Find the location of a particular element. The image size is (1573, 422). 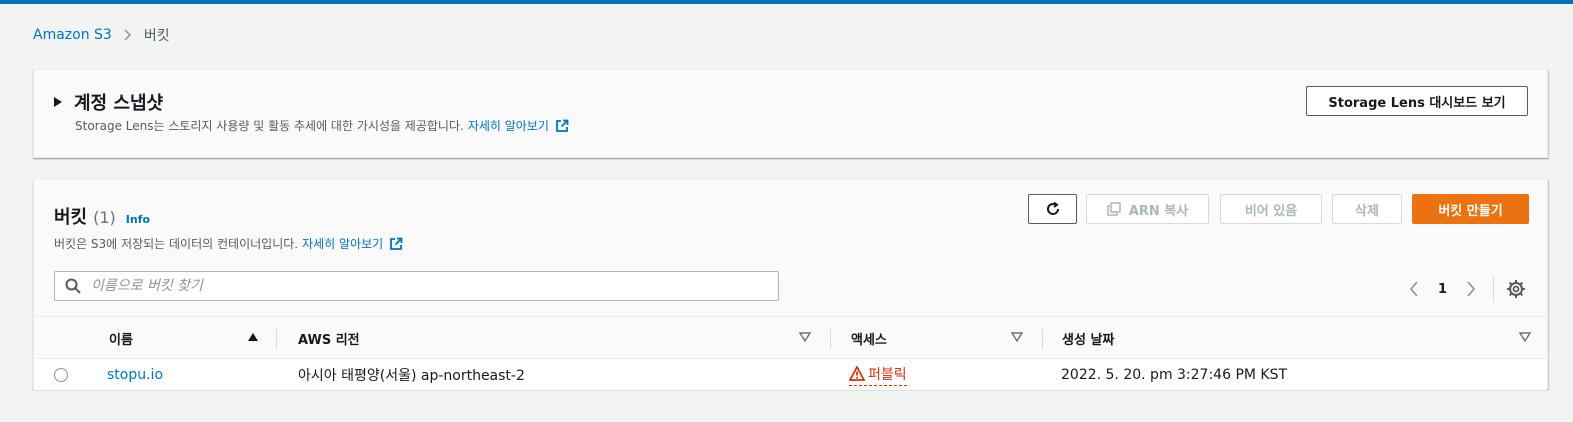

storage-lens-dashboard-button: Storage Lens 대시보드 보기 is located at coordinates (1417, 101).